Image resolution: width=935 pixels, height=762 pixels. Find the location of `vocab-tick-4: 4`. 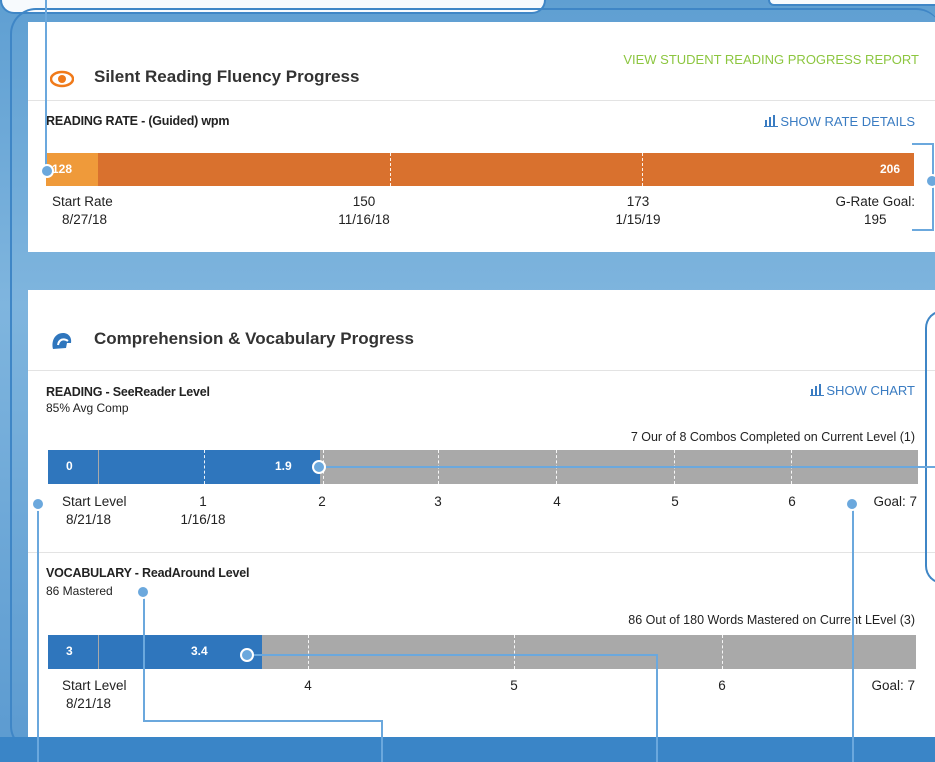

vocab-tick-4: 4 is located at coordinates (308, 685).